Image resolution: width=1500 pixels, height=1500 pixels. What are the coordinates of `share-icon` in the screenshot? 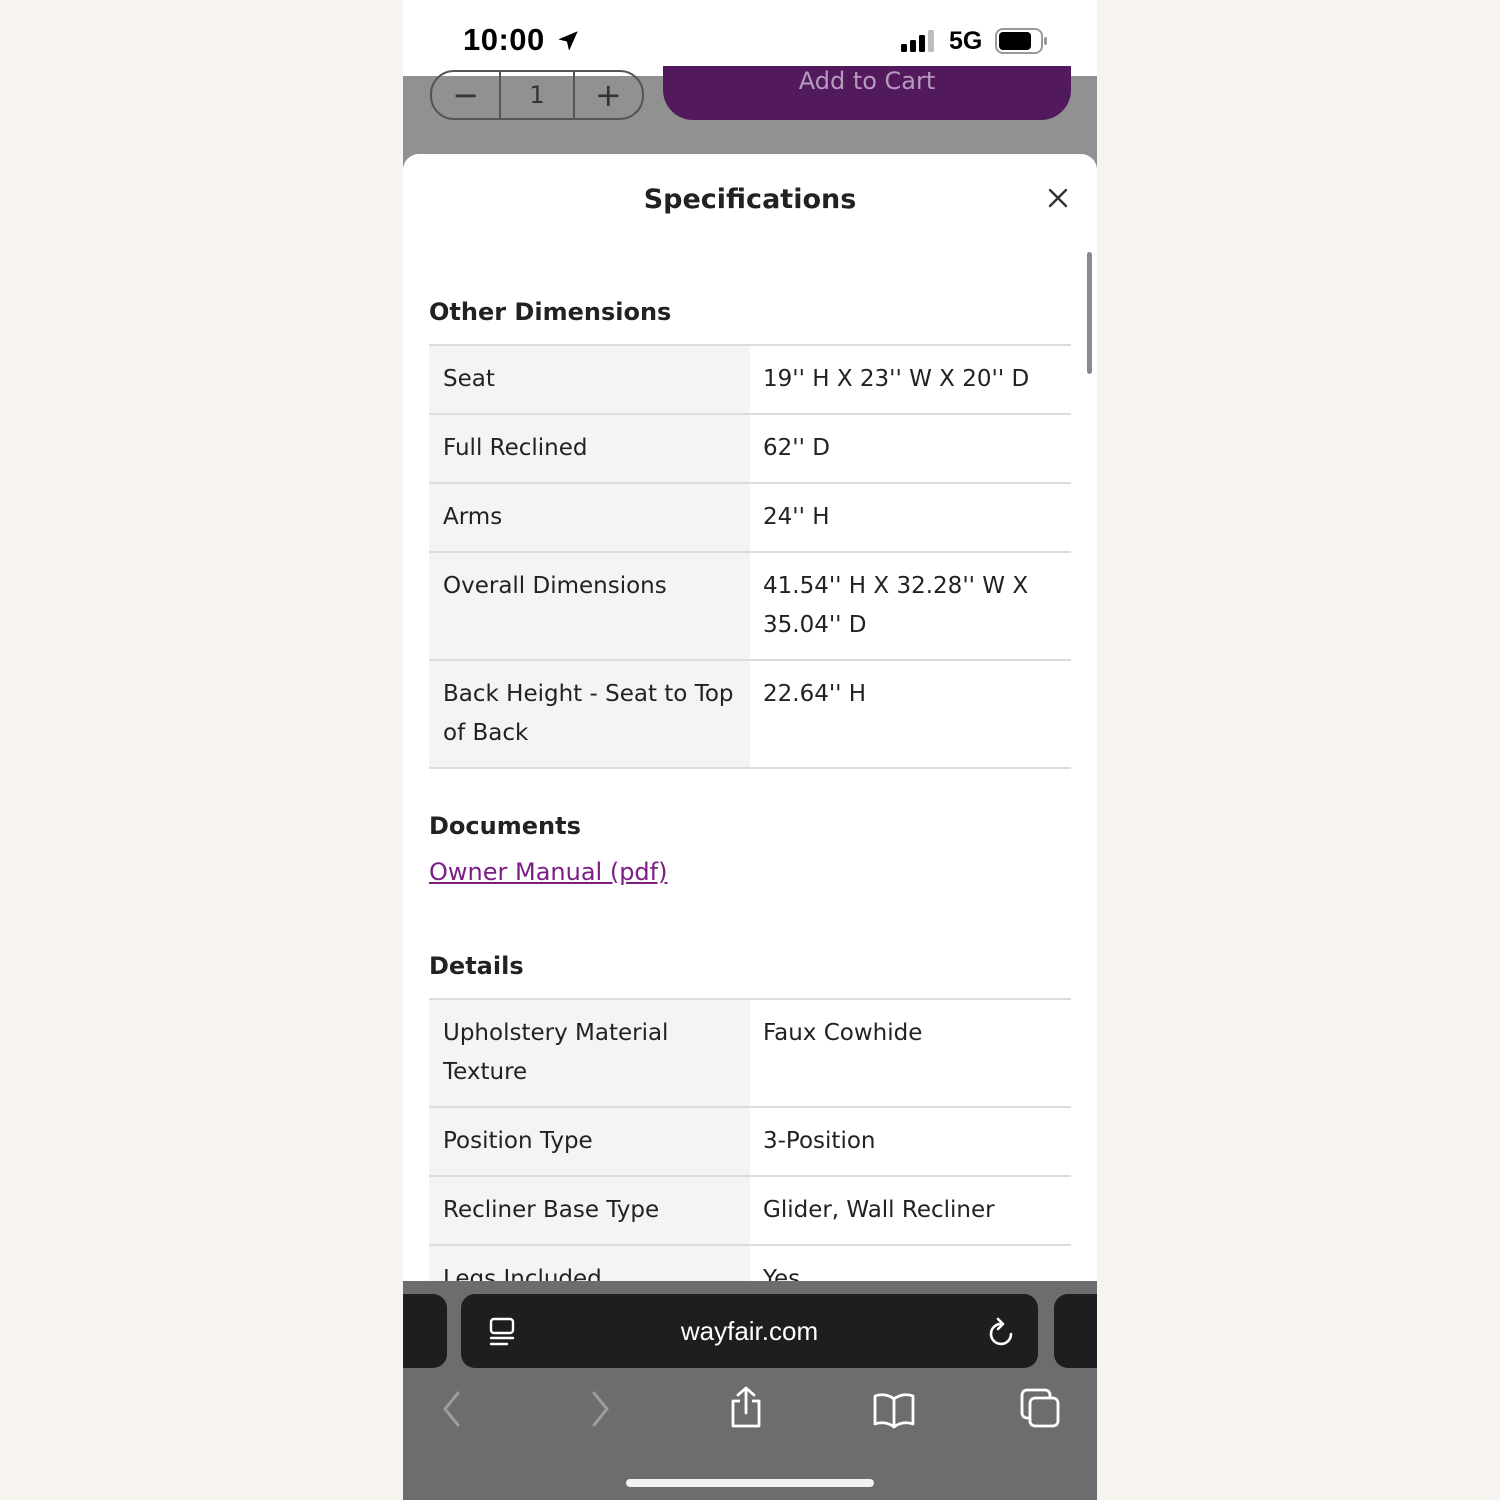 It's located at (746, 1407).